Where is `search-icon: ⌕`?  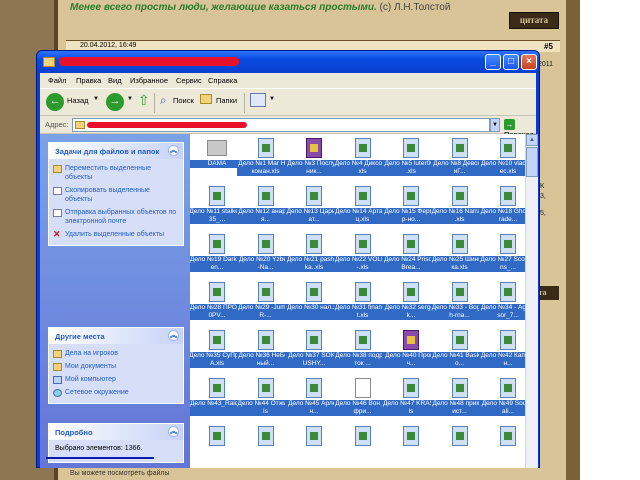
search-icon: ⌕ is located at coordinates (163, 100).